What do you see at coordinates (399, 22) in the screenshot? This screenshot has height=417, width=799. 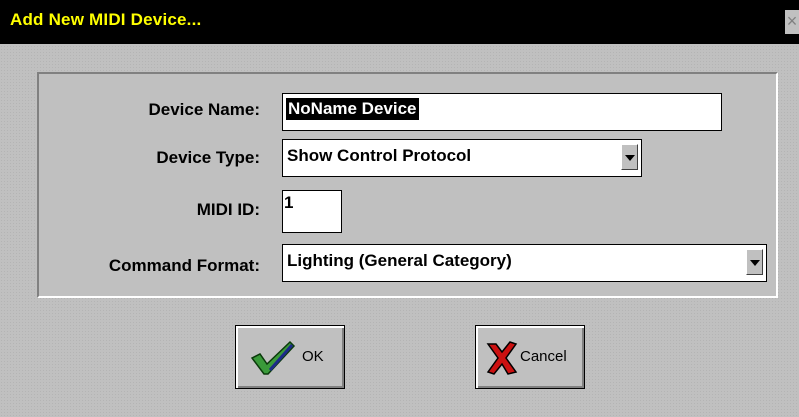 I see `title-bar: Add New MIDI Device... ×` at bounding box center [399, 22].